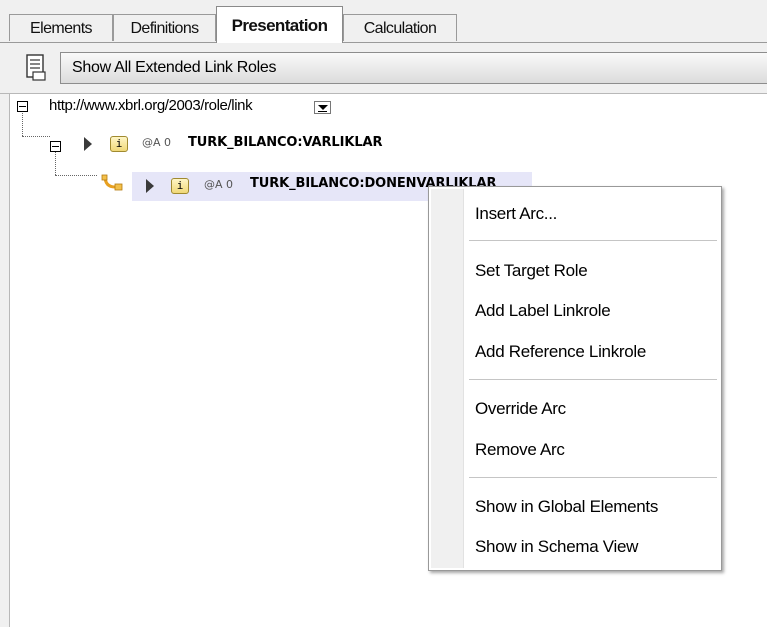  Describe the element at coordinates (413, 68) in the screenshot. I see `show-all-extended-link-roles-button: Show All Extended Link Roles` at that location.